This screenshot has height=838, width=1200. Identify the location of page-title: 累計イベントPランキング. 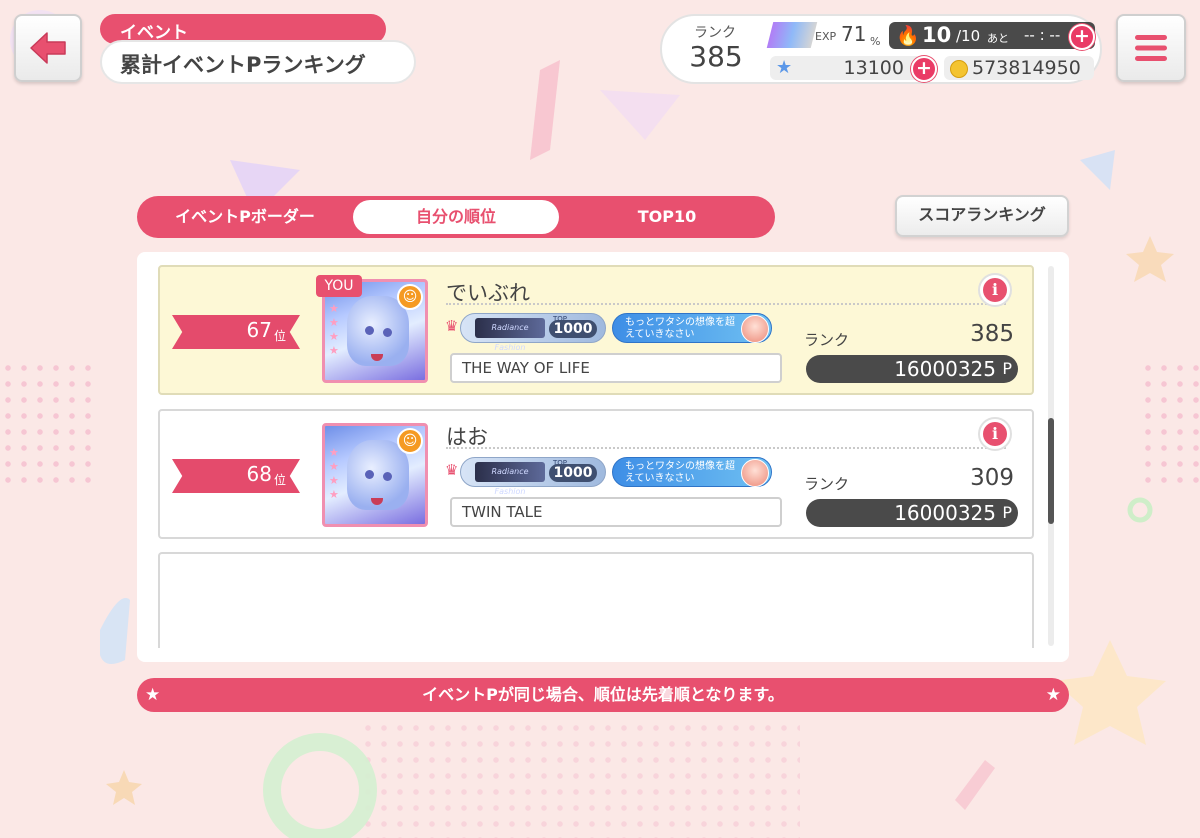
(258, 62).